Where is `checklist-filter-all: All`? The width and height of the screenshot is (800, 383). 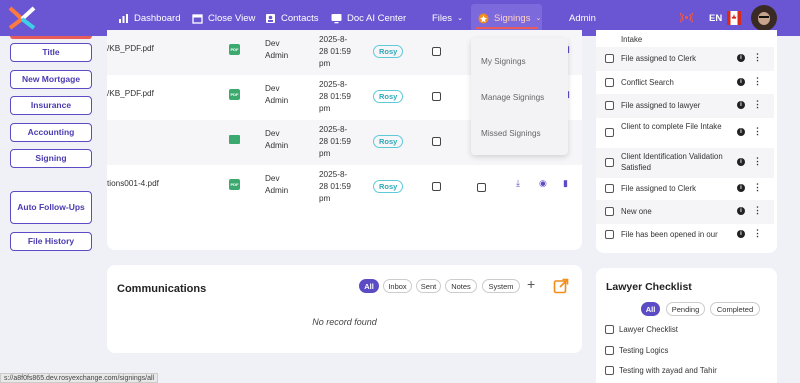
checklist-filter-all: All is located at coordinates (650, 309).